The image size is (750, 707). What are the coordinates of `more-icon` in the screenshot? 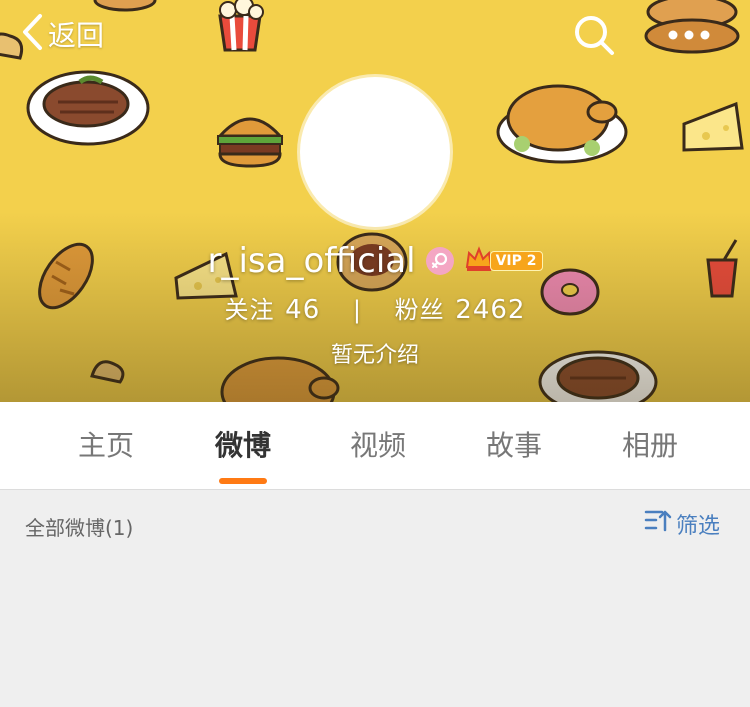 It's located at (689, 42).